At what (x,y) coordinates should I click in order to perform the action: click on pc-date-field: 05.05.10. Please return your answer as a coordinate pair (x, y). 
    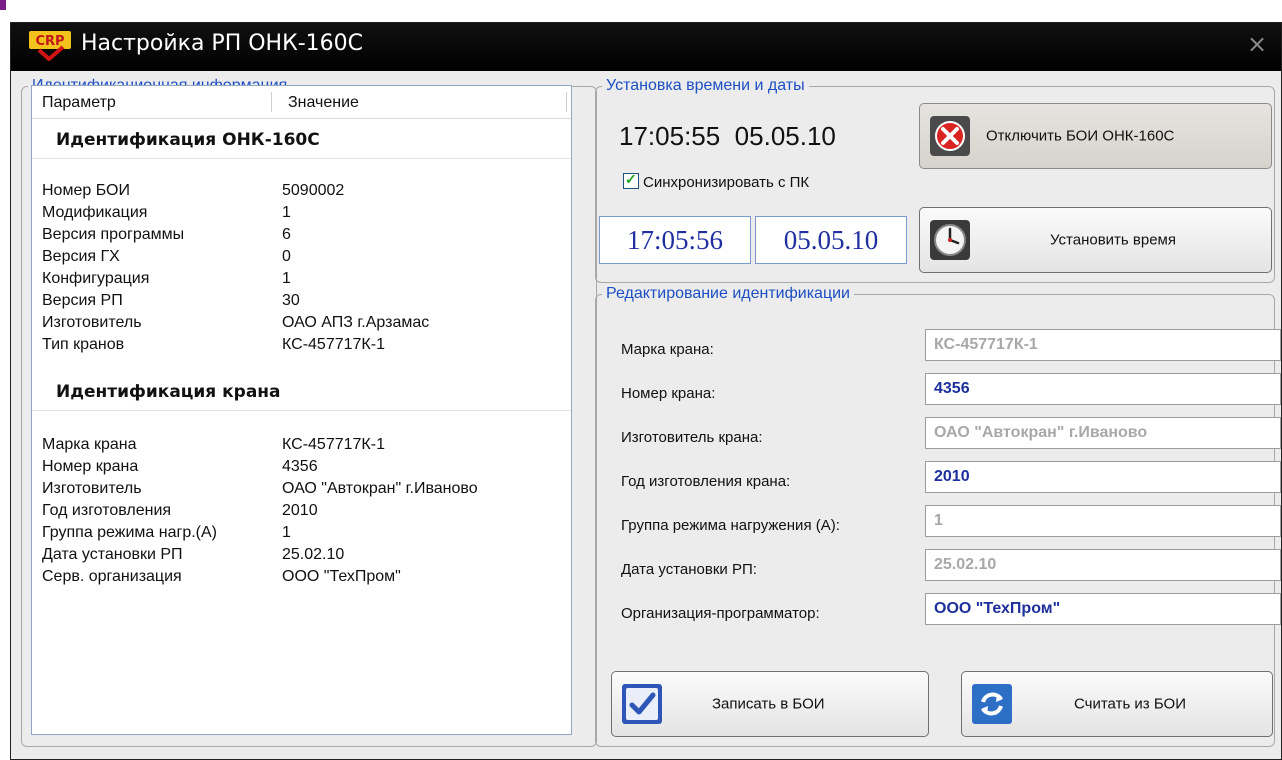
    Looking at the image, I should click on (831, 240).